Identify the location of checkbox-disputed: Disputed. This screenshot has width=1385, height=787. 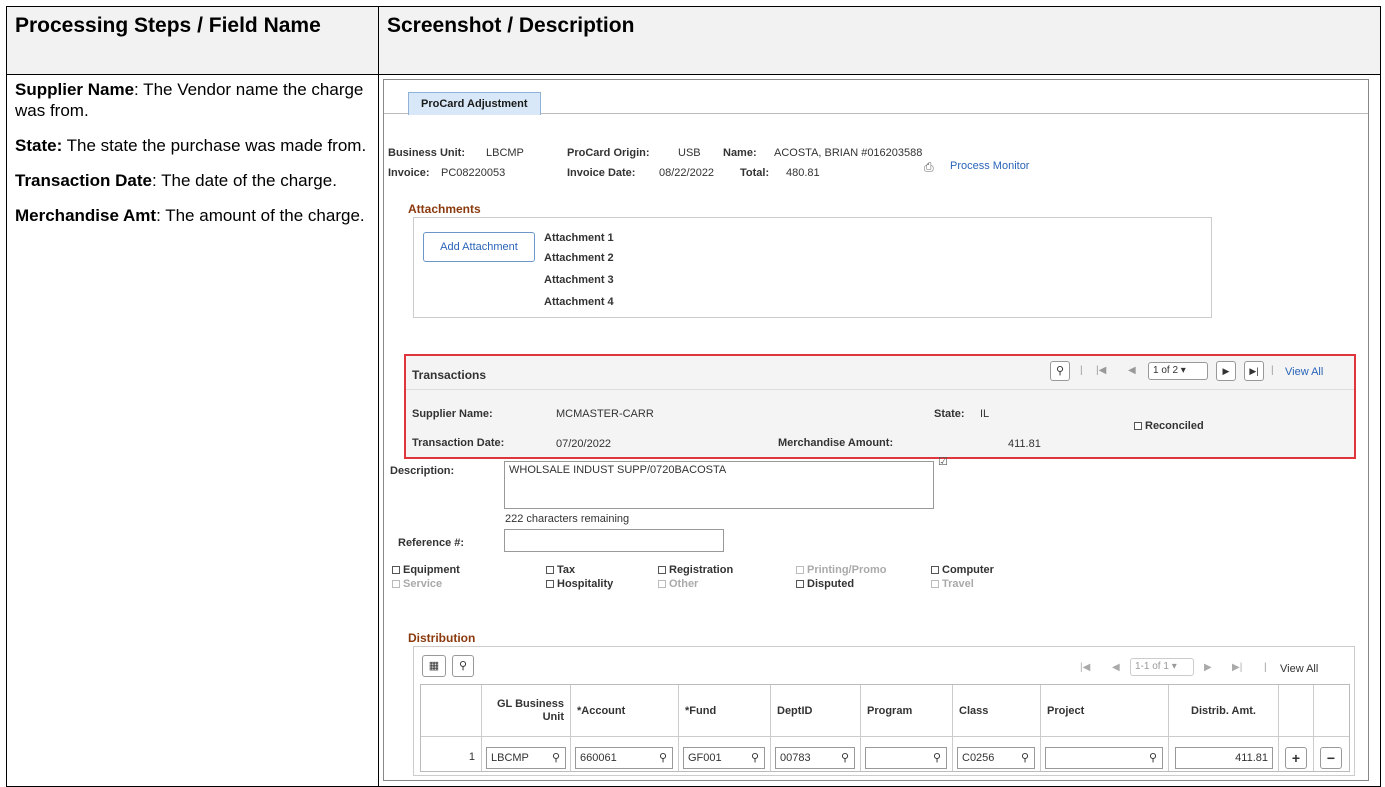
(825, 584).